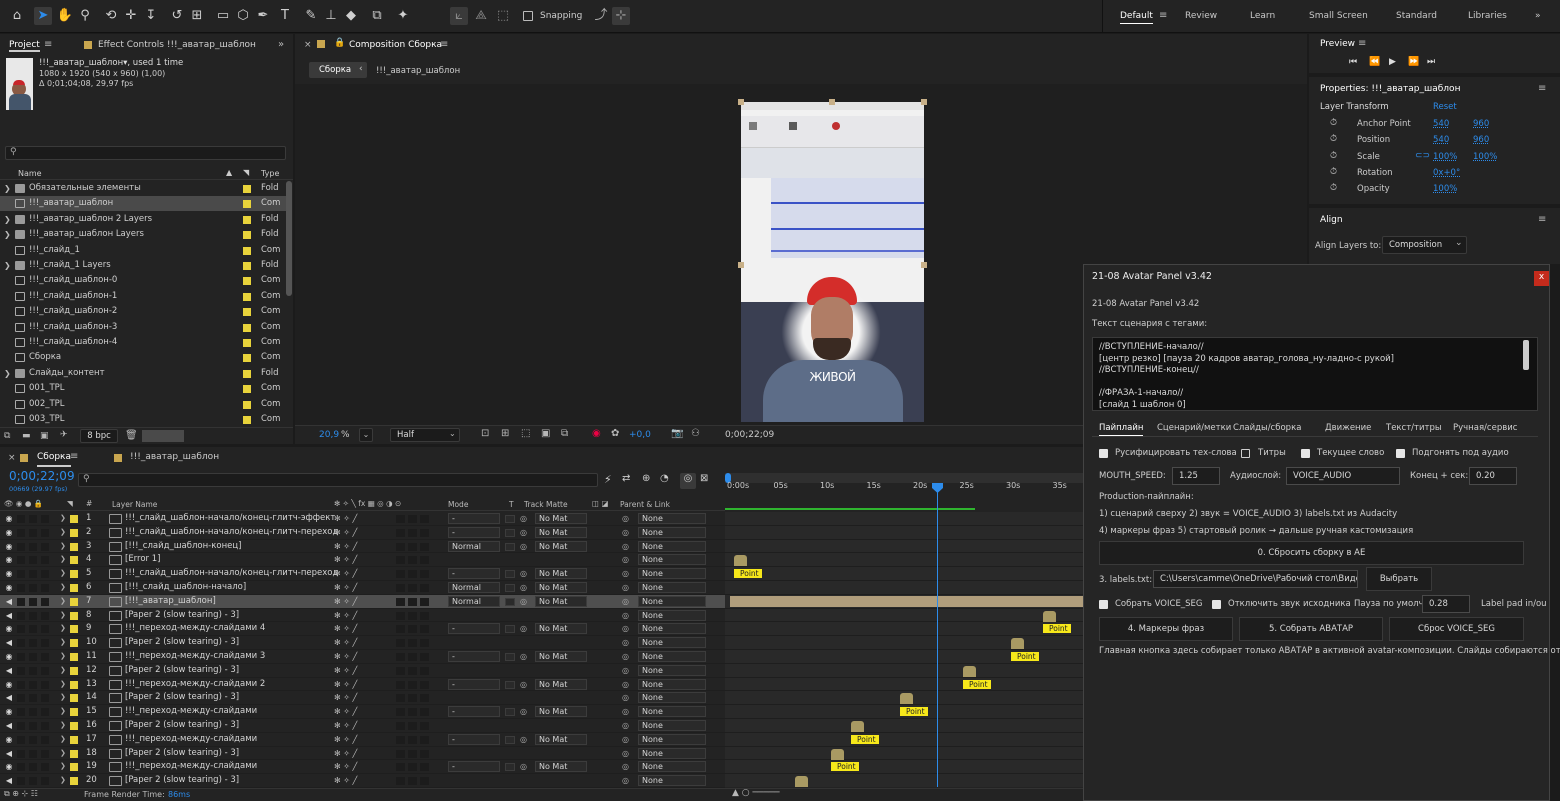 The height and width of the screenshot is (801, 1560). What do you see at coordinates (1201, 16) in the screenshot?
I see `workspace-review: Review` at bounding box center [1201, 16].